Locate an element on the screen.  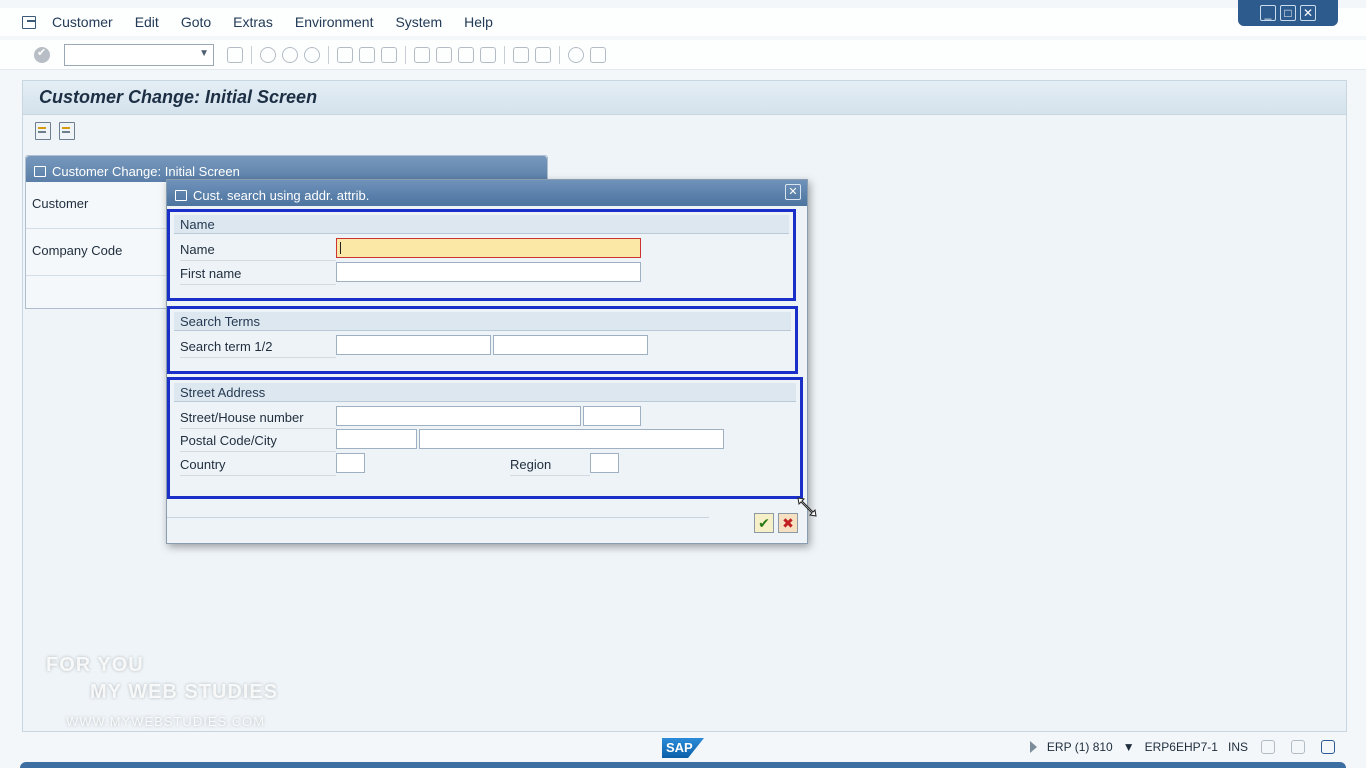
sap-logo: SAP is located at coordinates (683, 748).